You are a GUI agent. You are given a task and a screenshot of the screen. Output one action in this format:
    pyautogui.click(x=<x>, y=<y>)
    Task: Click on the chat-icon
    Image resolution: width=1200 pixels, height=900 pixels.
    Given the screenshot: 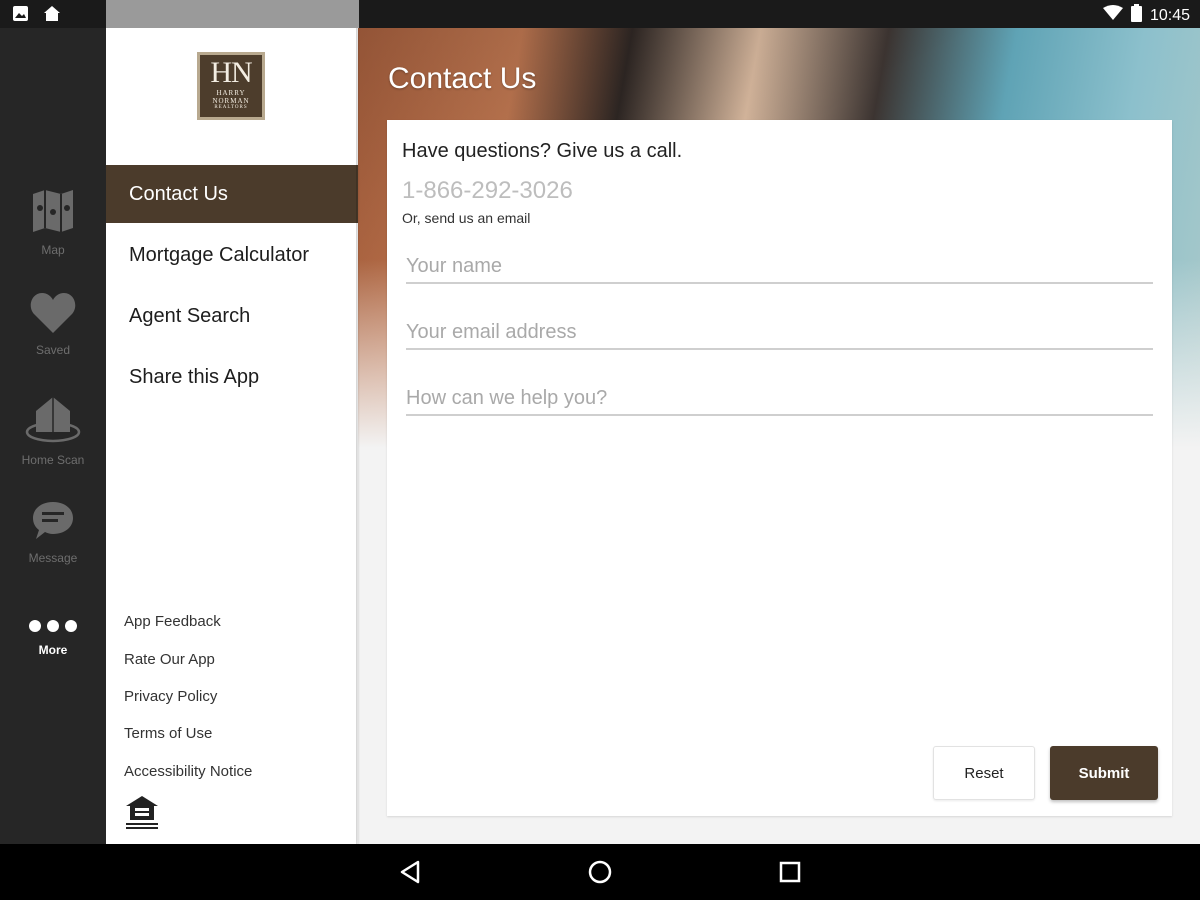 What is the action you would take?
    pyautogui.click(x=53, y=522)
    